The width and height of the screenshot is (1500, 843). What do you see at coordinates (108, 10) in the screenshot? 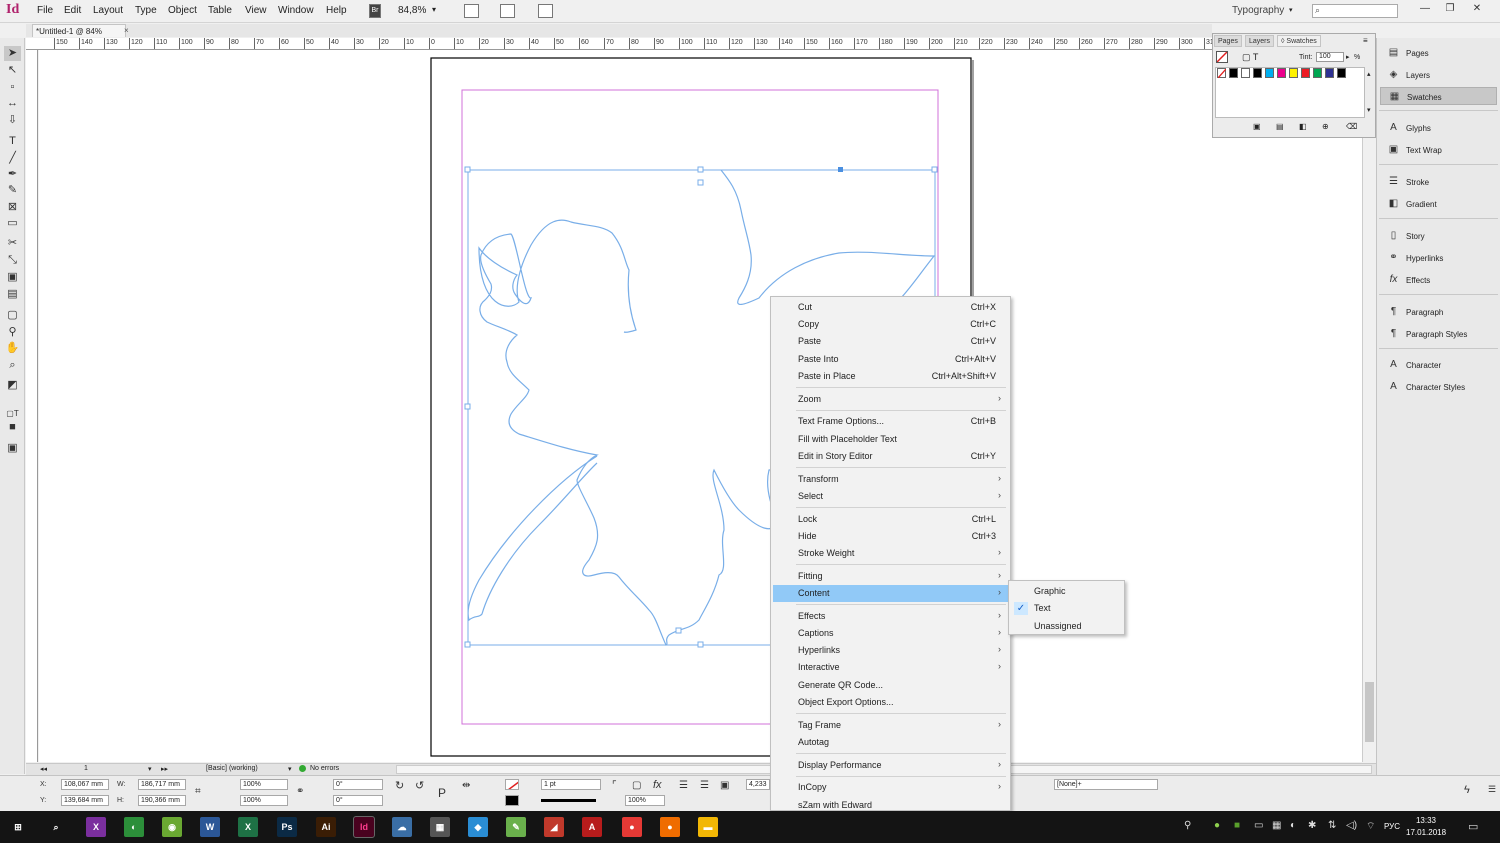
I see `menu-layout: Layout` at bounding box center [108, 10].